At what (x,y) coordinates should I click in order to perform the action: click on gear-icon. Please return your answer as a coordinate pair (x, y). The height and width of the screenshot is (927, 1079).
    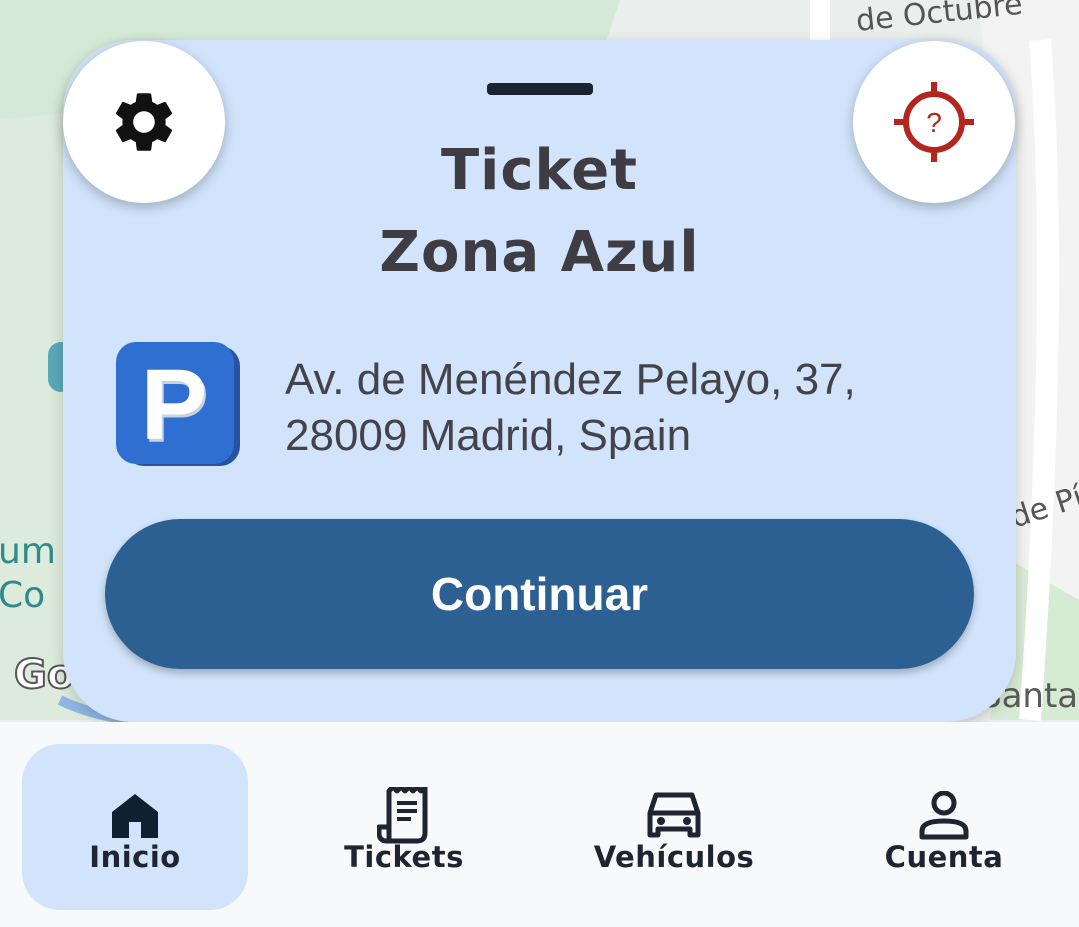
    Looking at the image, I should click on (144, 122).